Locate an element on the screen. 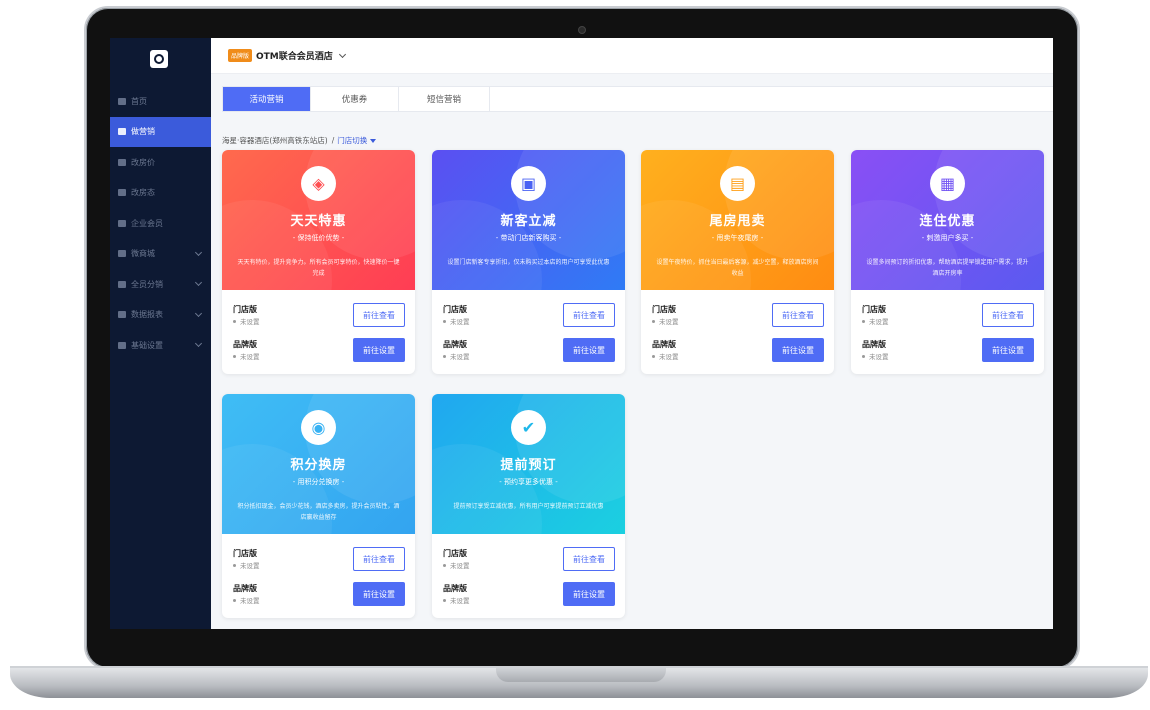 Image resolution: width=1150 pixels, height=710 pixels. hotel-selector: OTM联合会员酒店 is located at coordinates (294, 55).